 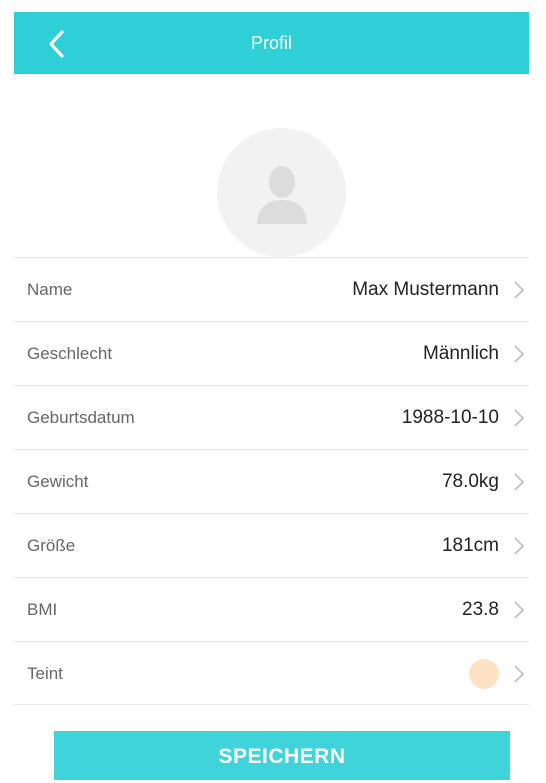 What do you see at coordinates (271, 353) in the screenshot?
I see `field-row-gender: Geschlecht Männlich` at bounding box center [271, 353].